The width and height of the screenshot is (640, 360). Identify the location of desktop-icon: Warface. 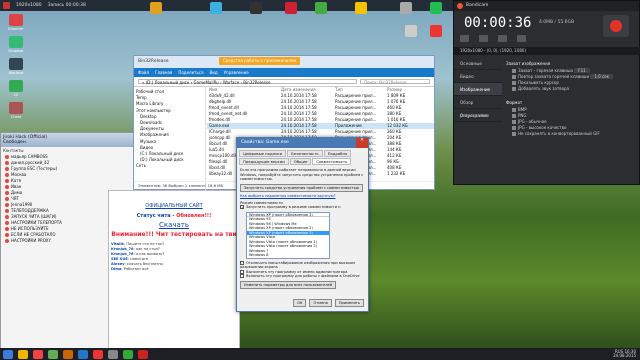
(16, 66).